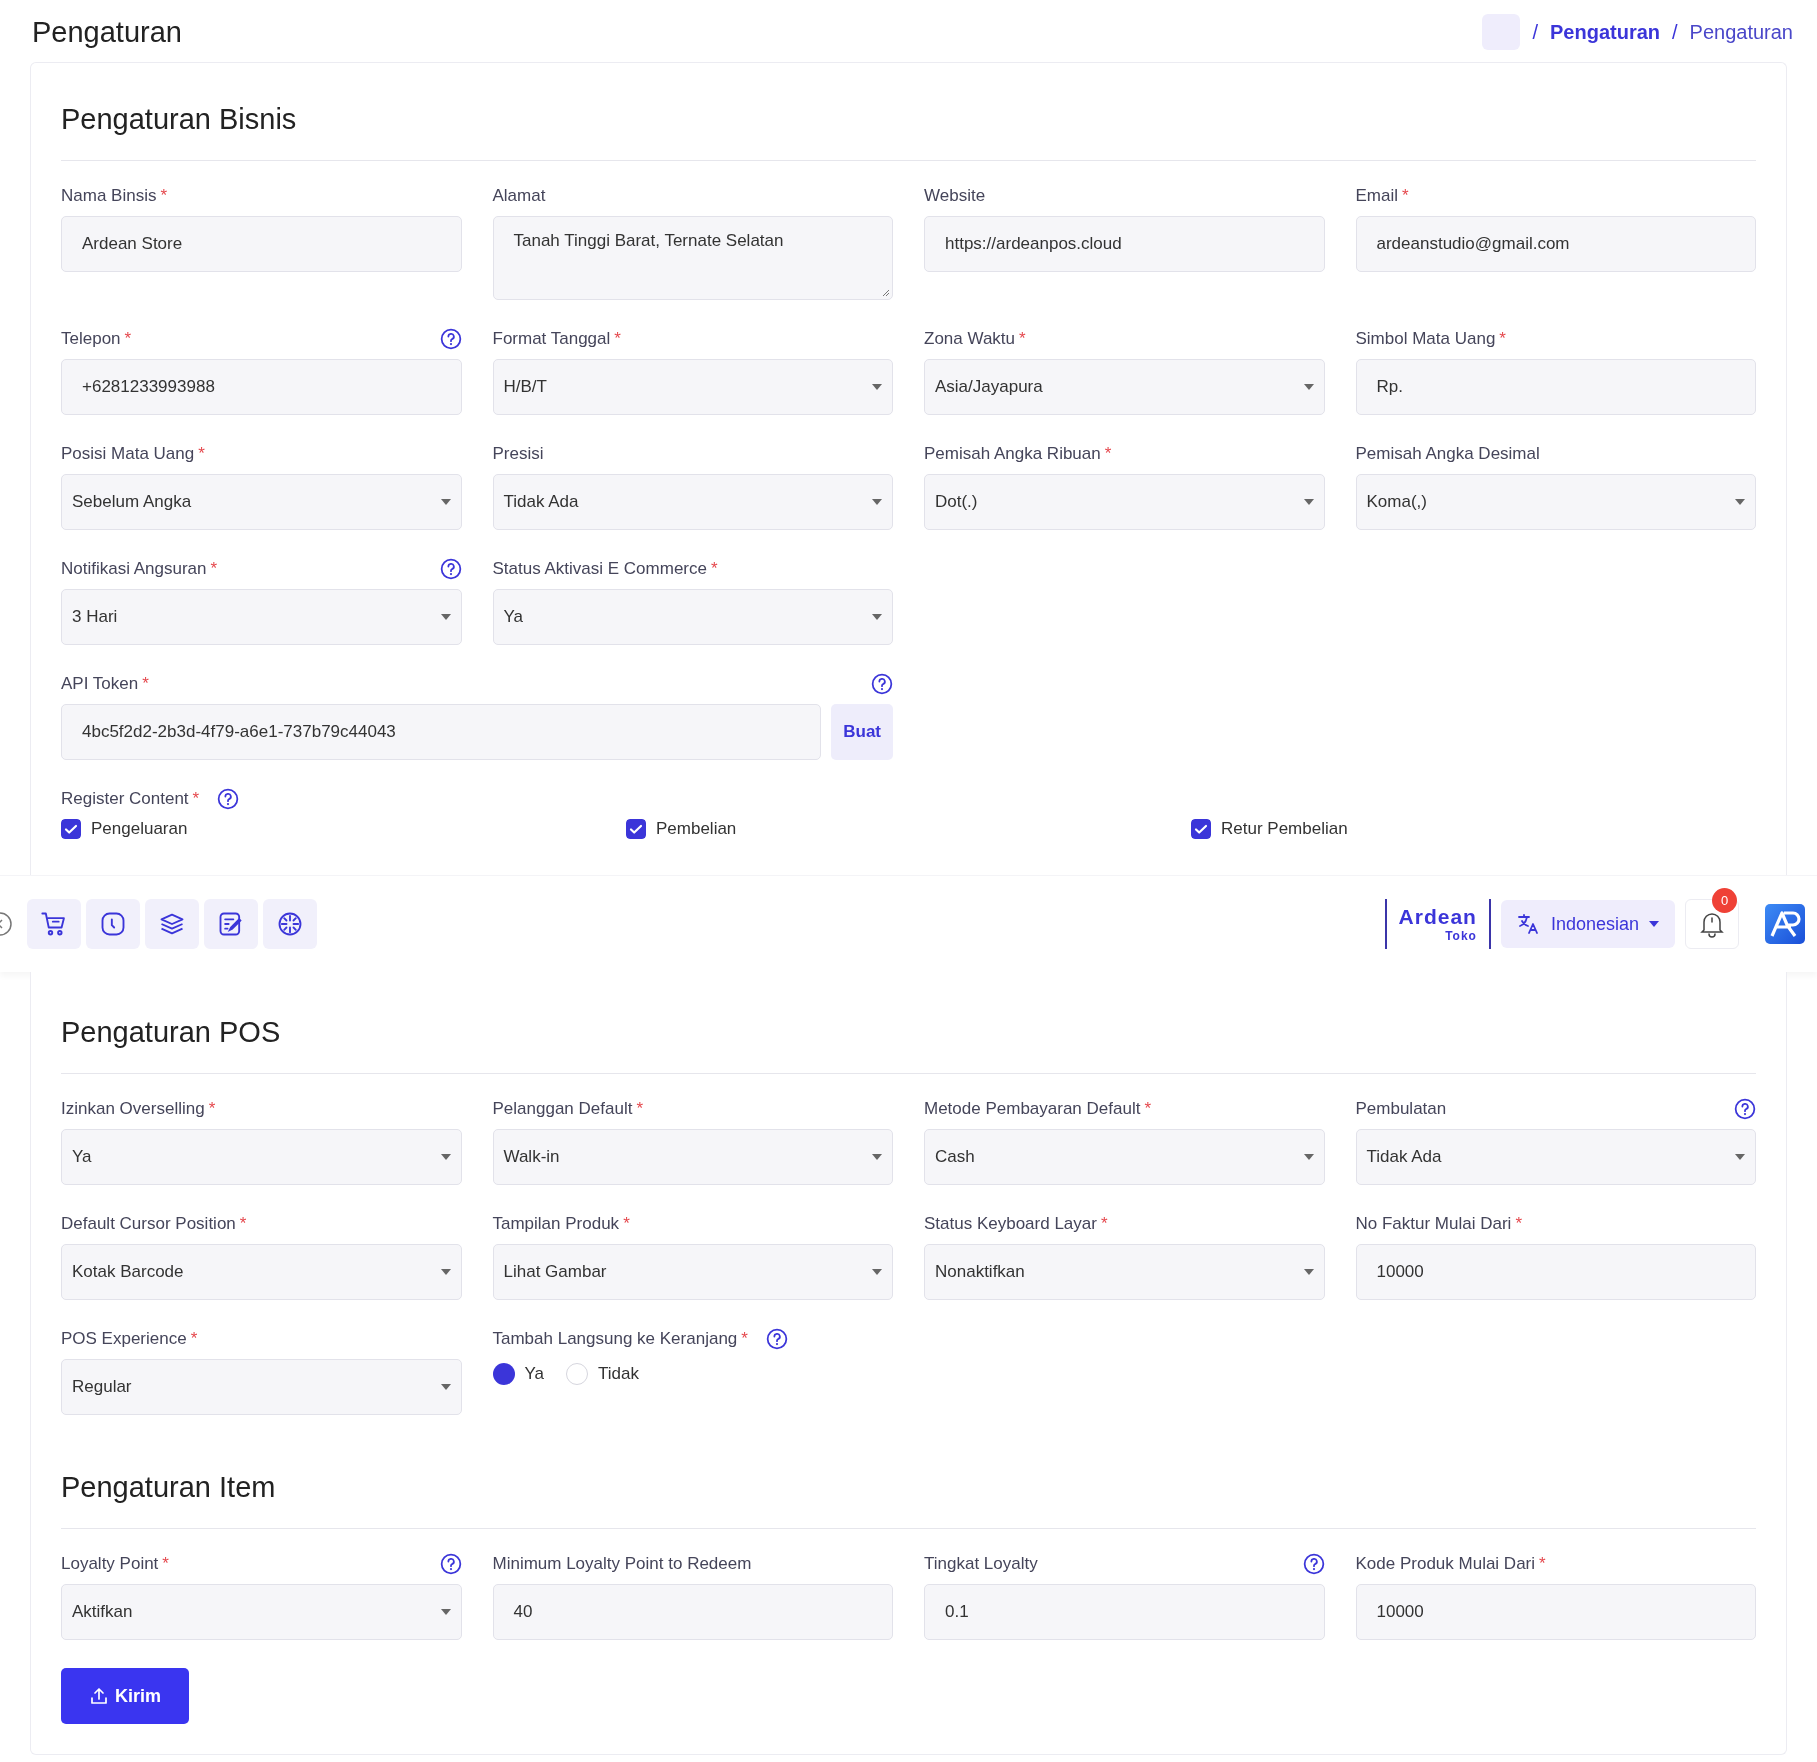 The width and height of the screenshot is (1817, 1762). I want to click on edit-note-icon, so click(231, 924).